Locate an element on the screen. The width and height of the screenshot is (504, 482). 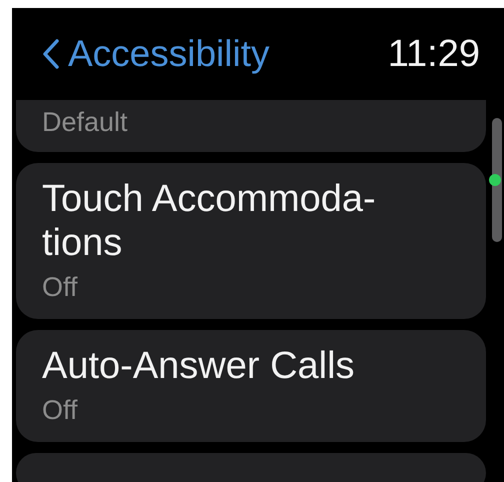
chevron-left-icon is located at coordinates (51, 54).